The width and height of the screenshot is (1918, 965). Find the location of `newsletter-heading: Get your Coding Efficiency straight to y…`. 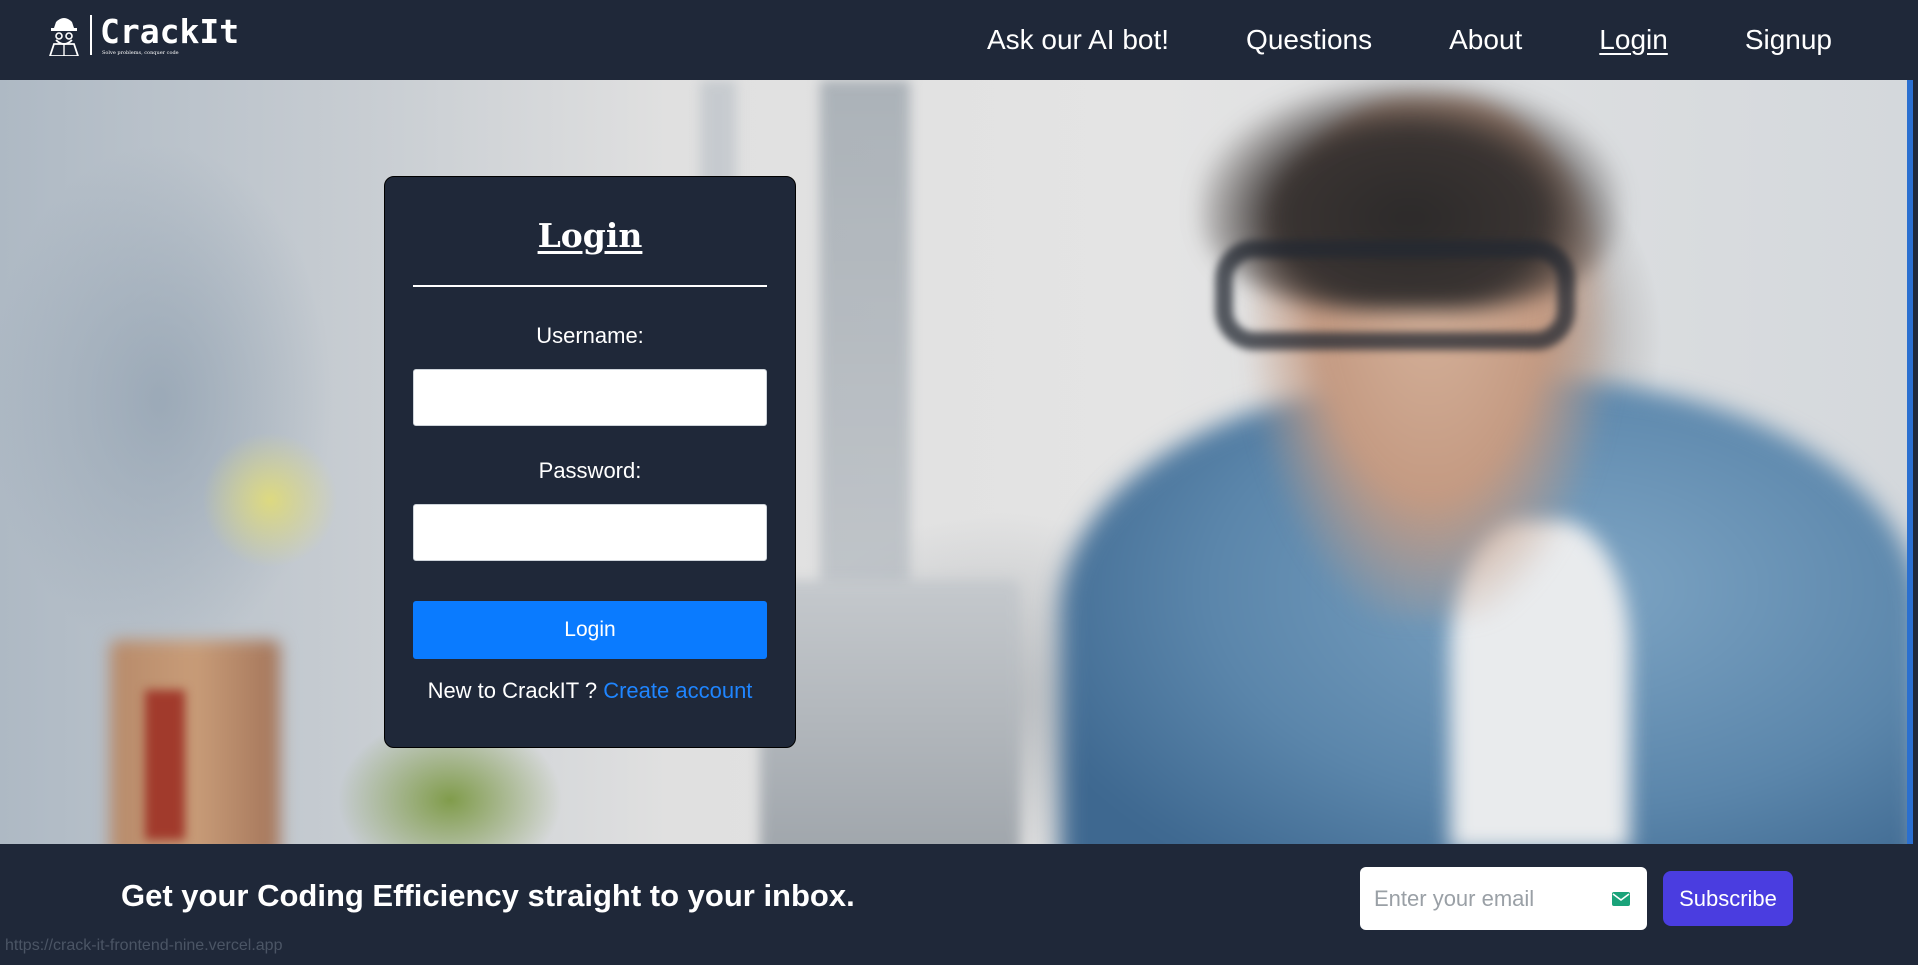

newsletter-heading: Get your Coding Efficiency straight to y… is located at coordinates (488, 895).